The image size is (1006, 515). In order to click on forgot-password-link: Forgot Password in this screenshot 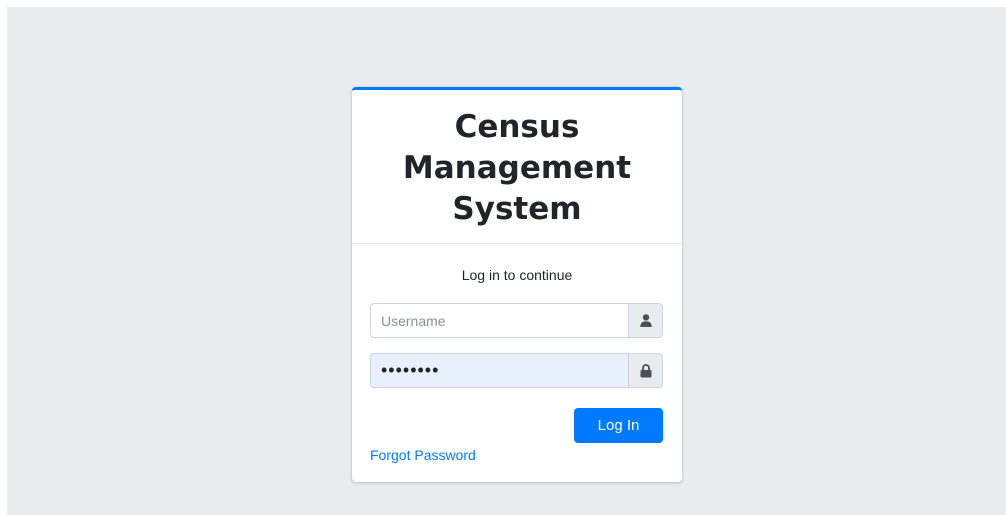, I will do `click(423, 455)`.